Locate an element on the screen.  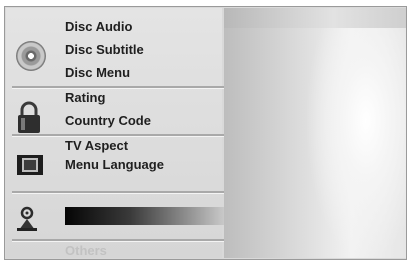
menu-item-others: Others is located at coordinates (86, 251).